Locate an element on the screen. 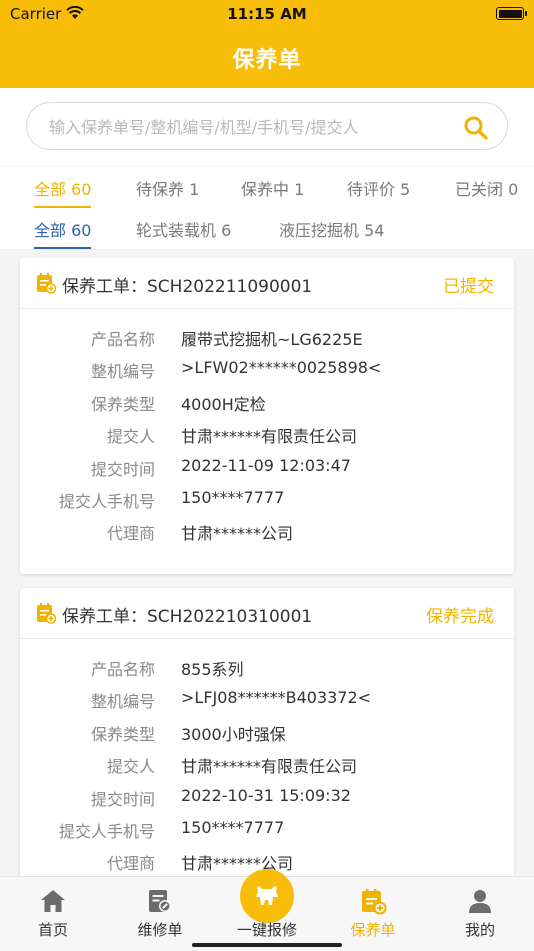 The height and width of the screenshot is (951, 534). tab-type-wheel-loader: 轮式装载机 6 is located at coordinates (183, 229).